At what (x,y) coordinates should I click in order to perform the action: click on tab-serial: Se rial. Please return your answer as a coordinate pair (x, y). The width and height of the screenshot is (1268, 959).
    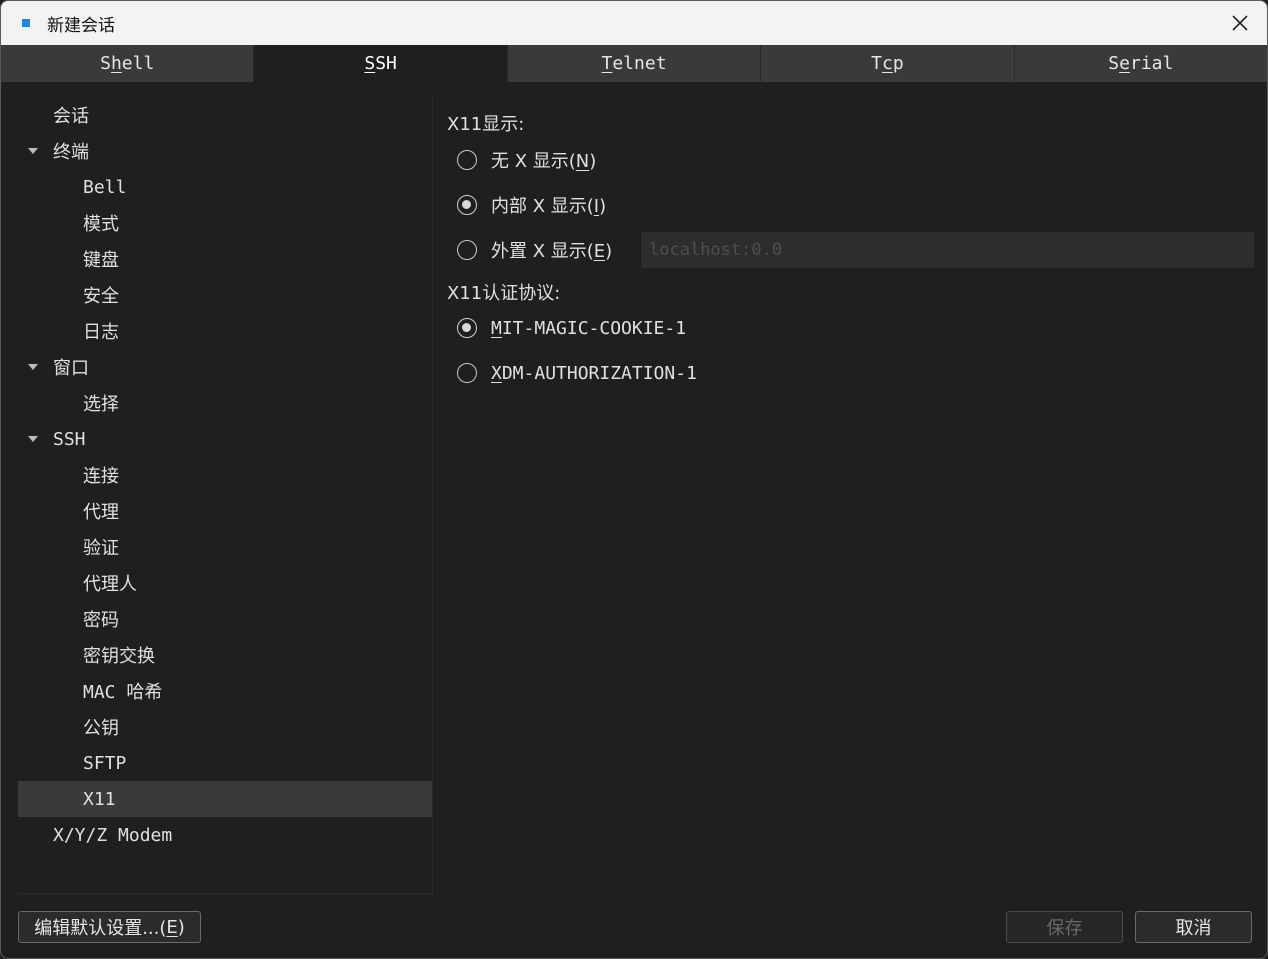
    Looking at the image, I should click on (1140, 63).